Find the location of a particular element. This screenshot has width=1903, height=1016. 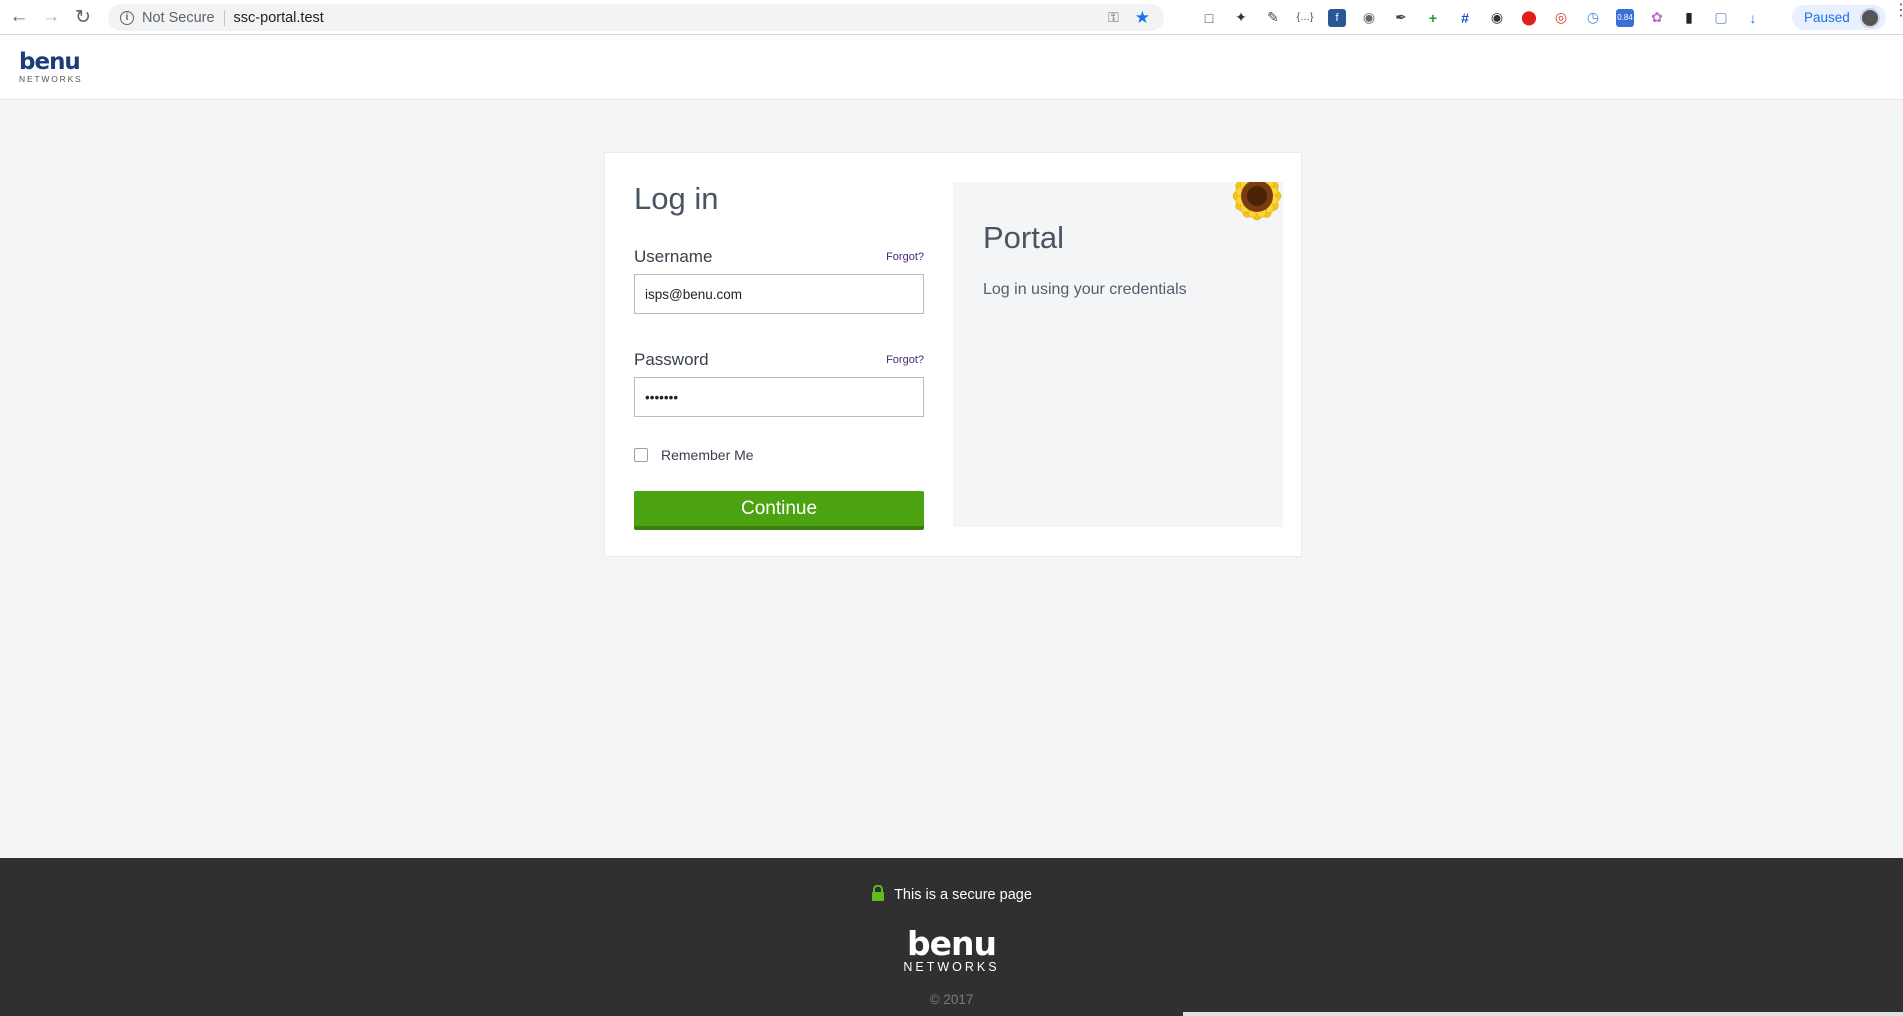

login-title: Log in is located at coordinates (676, 198).